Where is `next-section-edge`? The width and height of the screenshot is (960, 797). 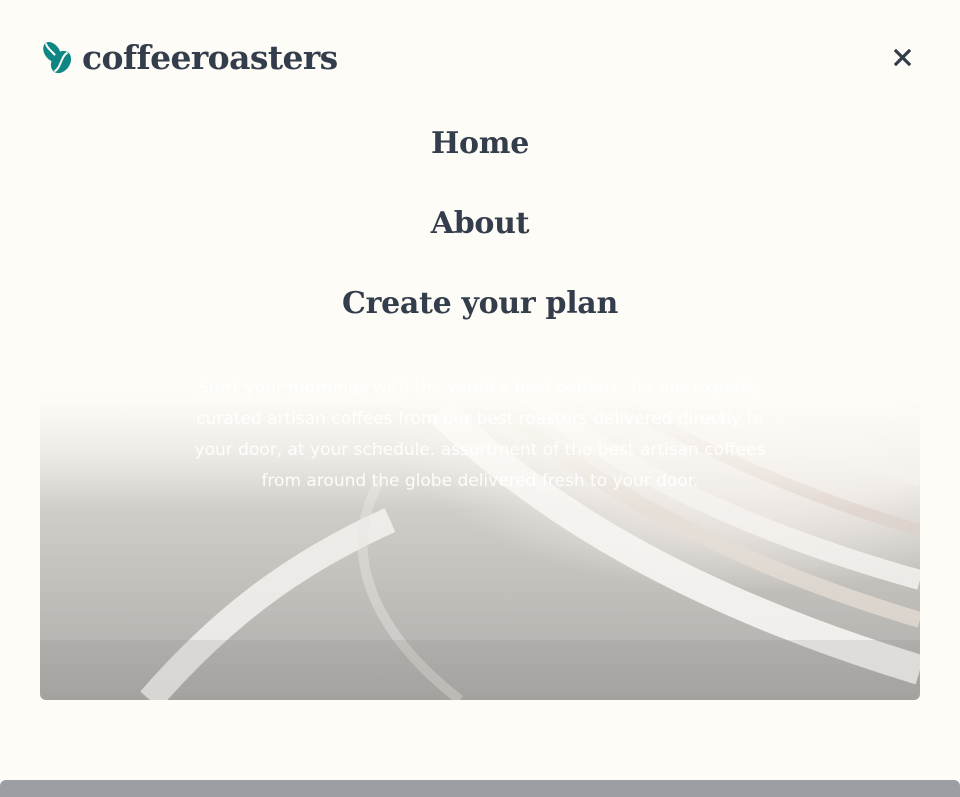 next-section-edge is located at coordinates (480, 788).